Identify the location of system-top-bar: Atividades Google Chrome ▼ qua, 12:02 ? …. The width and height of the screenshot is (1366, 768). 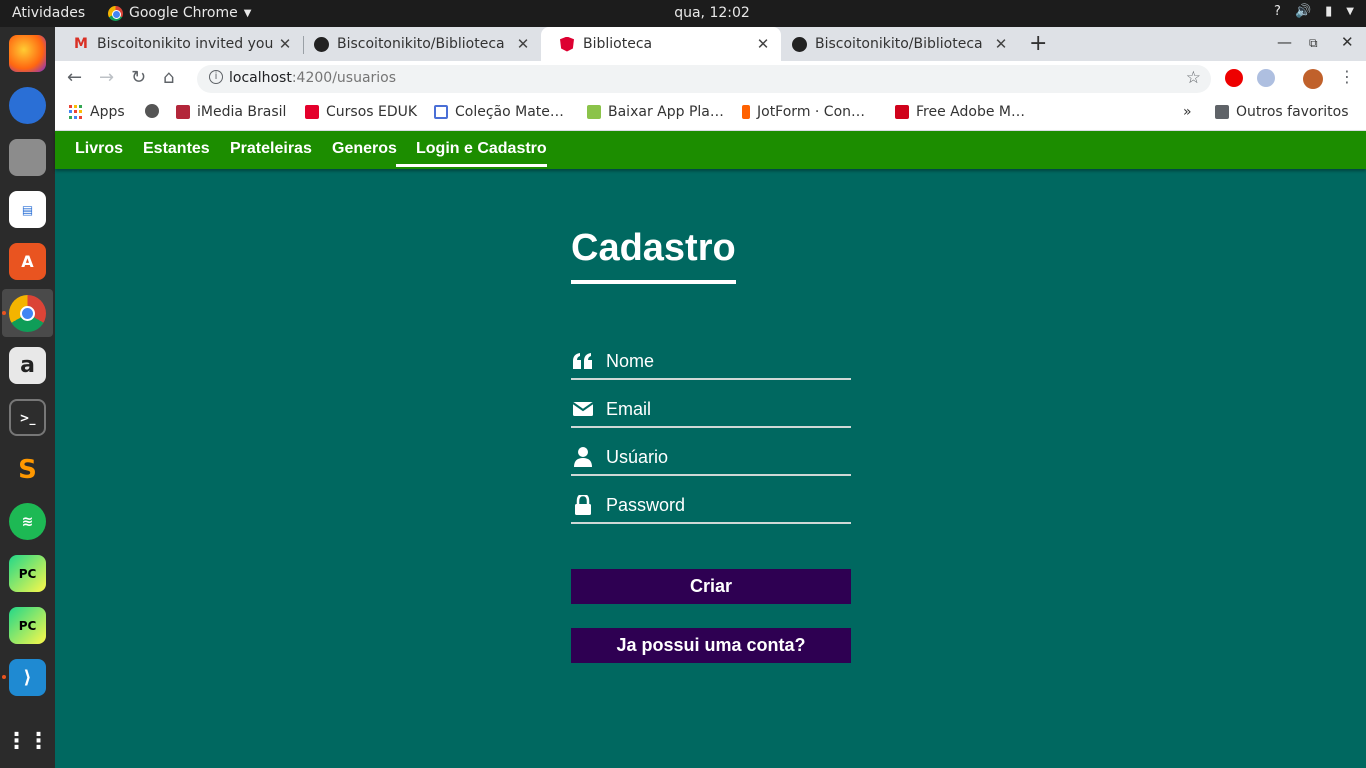
(683, 13).